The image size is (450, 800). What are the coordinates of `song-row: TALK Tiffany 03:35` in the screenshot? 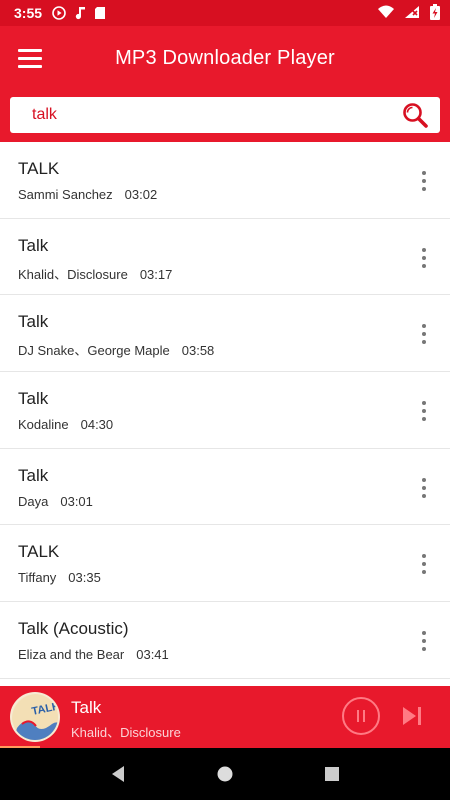 It's located at (225, 564).